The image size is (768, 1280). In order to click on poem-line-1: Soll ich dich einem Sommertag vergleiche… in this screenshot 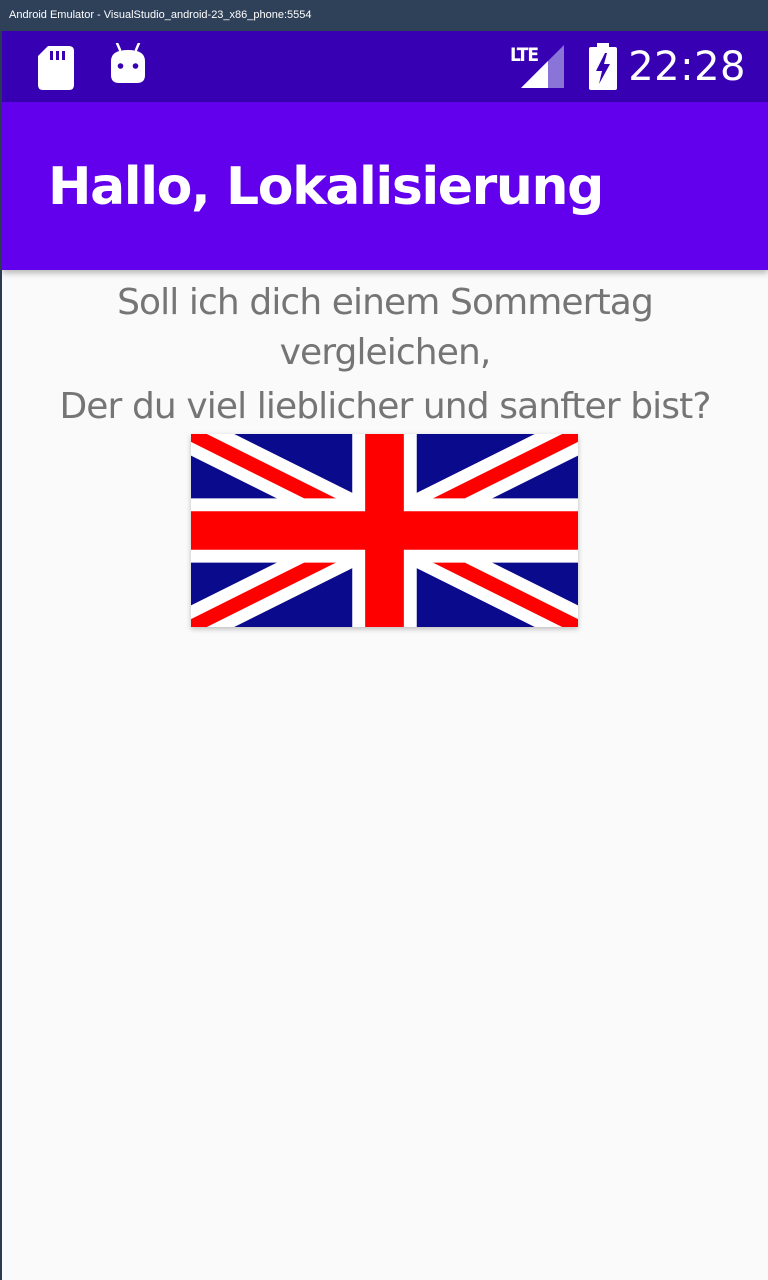, I will do `click(385, 327)`.